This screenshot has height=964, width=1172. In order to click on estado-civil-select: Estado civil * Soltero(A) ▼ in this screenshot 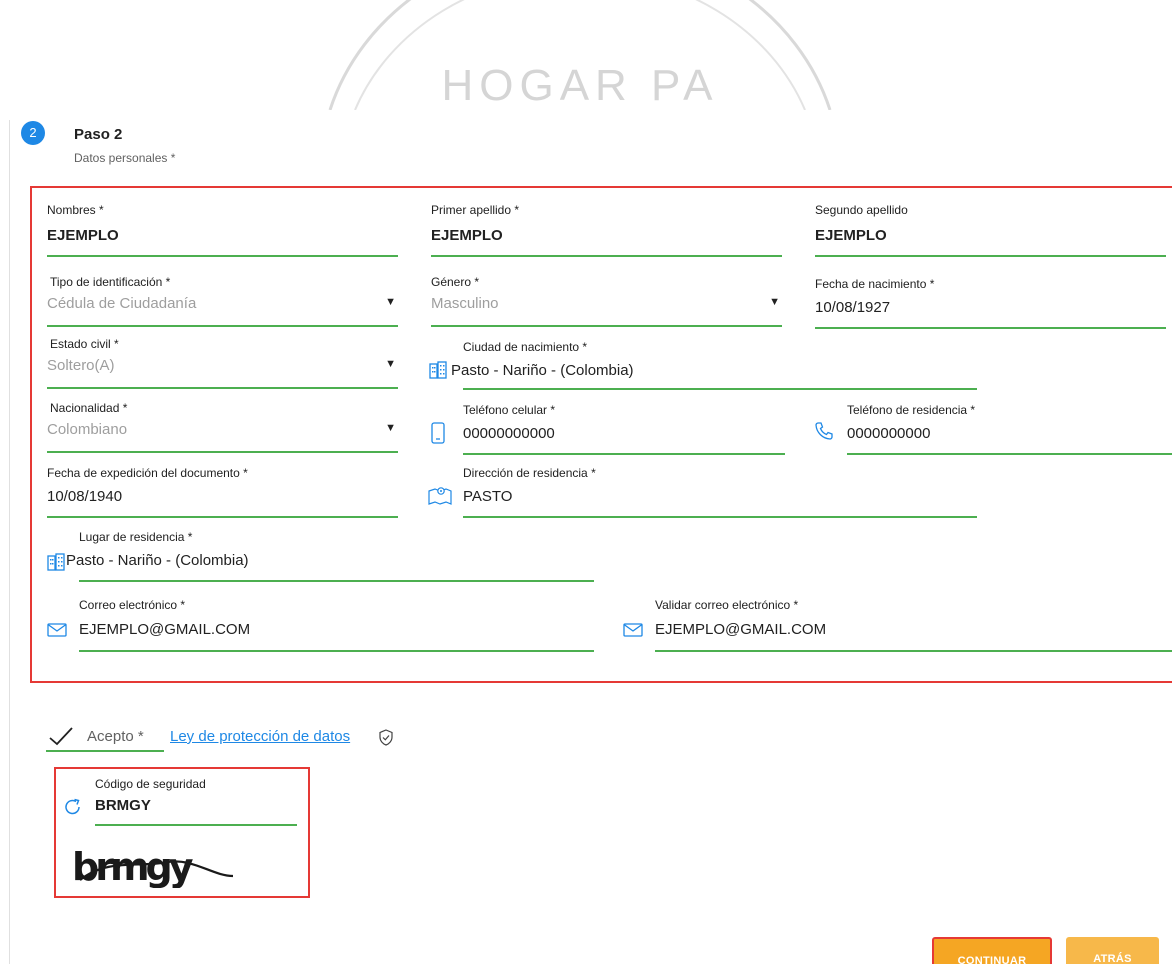, I will do `click(222, 363)`.